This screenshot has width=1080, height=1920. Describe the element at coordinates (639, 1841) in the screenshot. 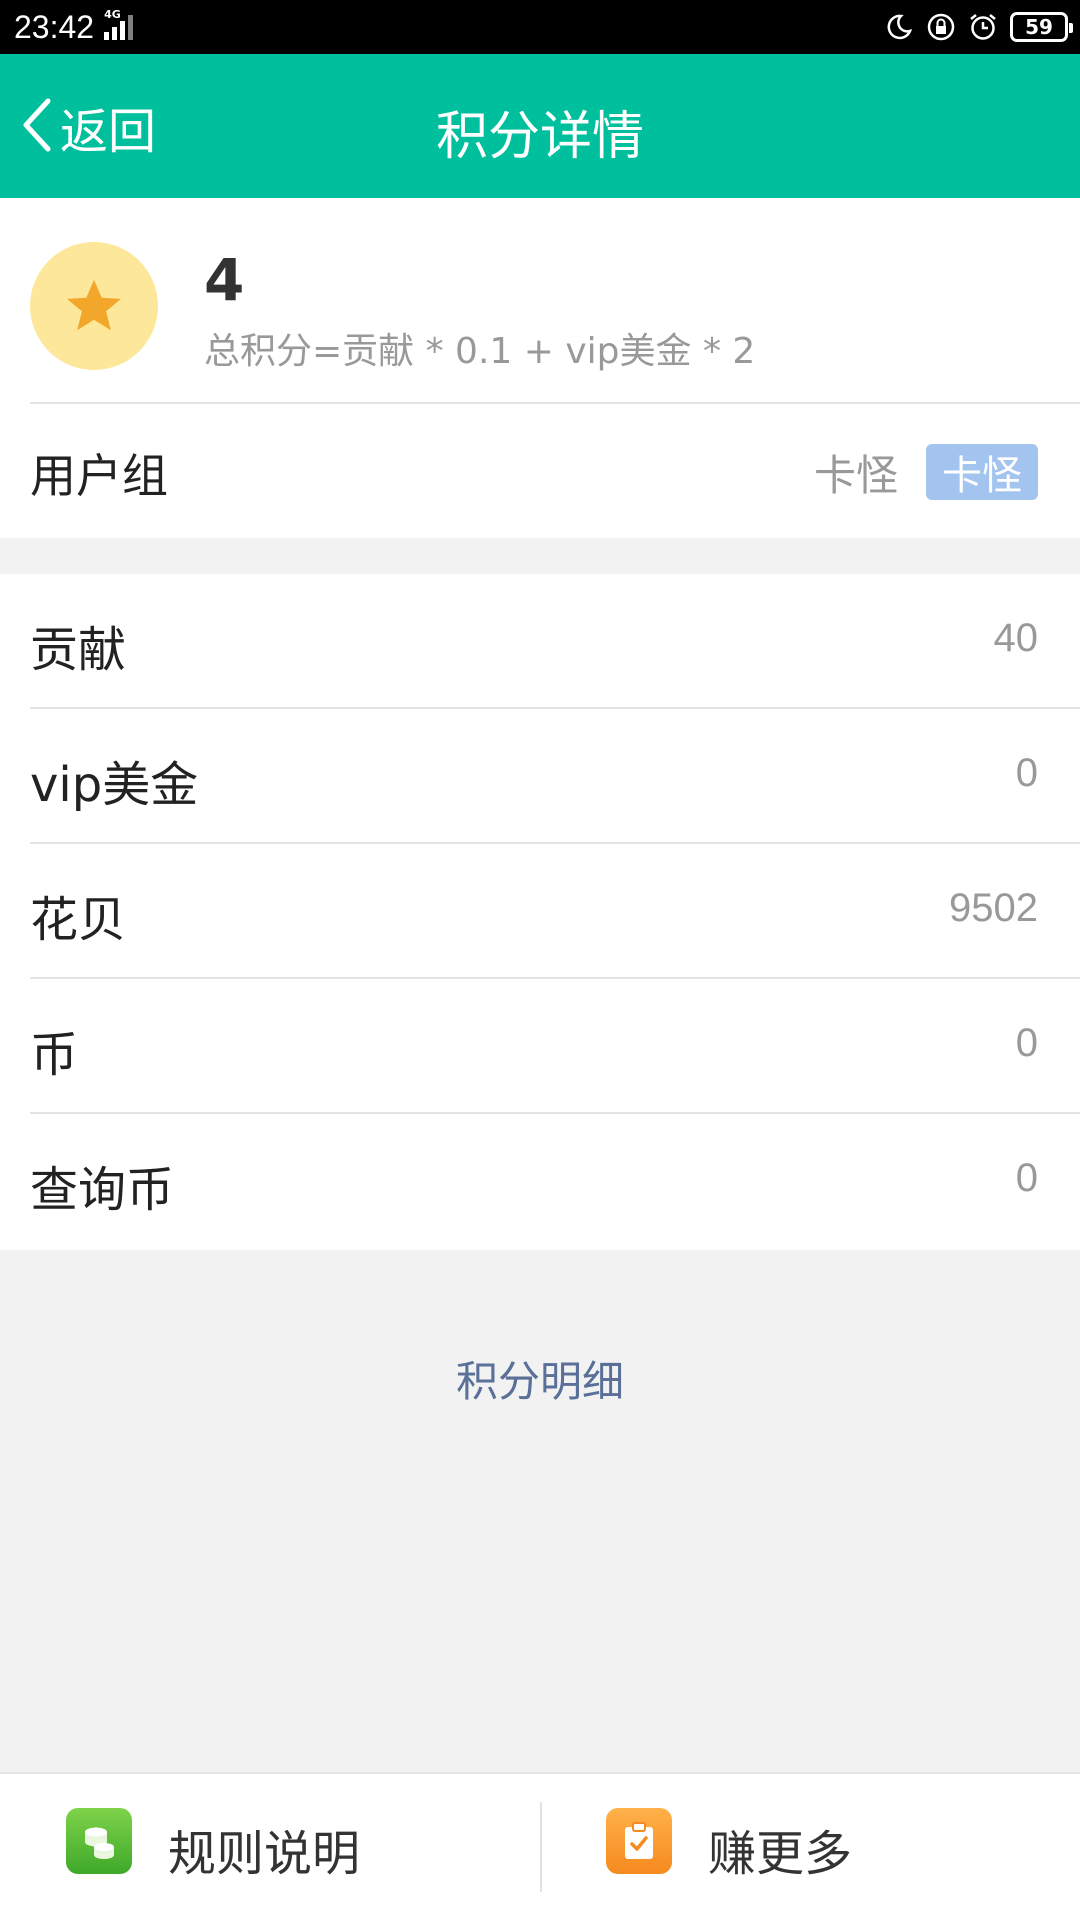

I see `clipboard-check-icon` at that location.